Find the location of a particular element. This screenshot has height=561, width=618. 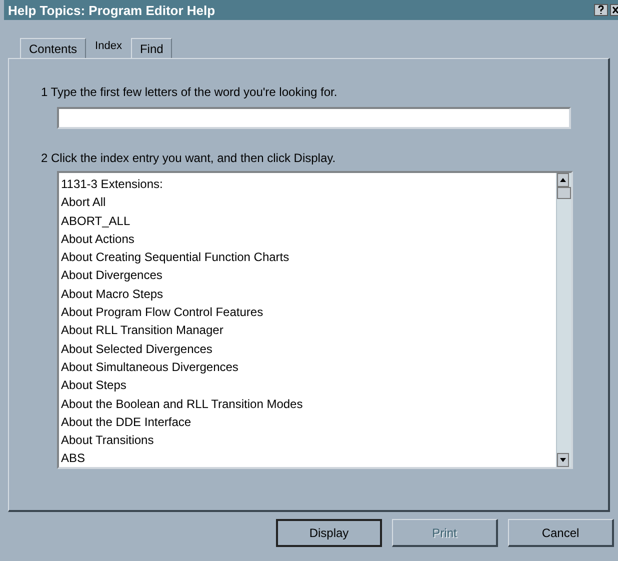

index-entry: About Steps is located at coordinates (308, 385).